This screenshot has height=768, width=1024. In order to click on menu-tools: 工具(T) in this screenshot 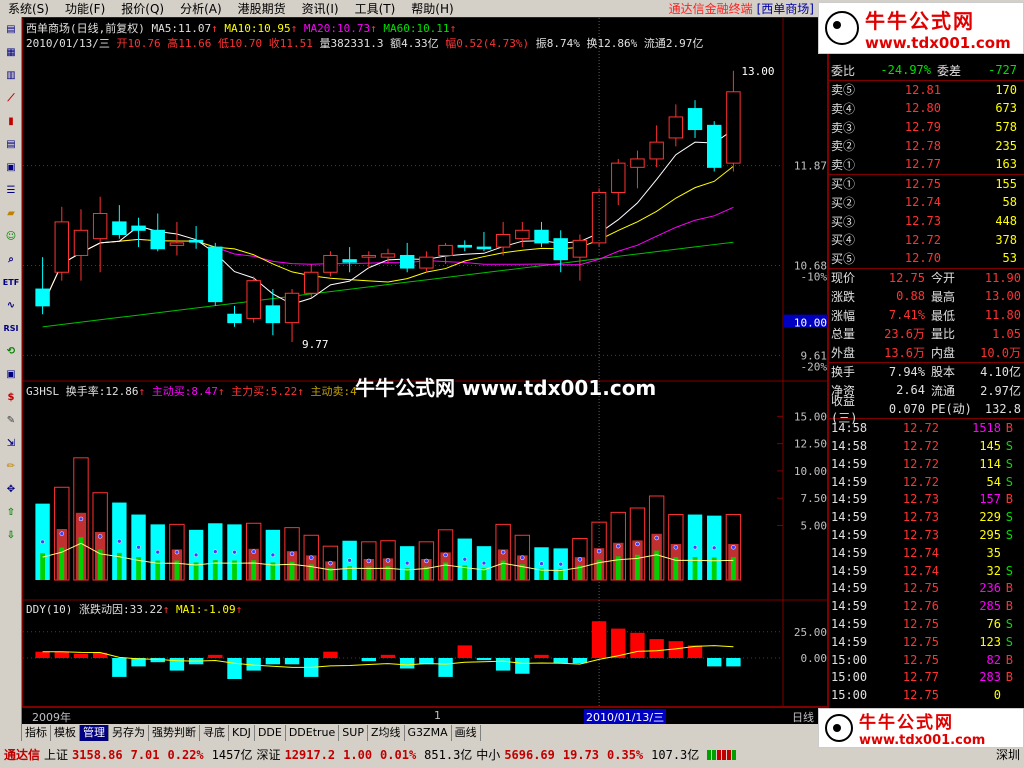, I will do `click(375, 8)`.